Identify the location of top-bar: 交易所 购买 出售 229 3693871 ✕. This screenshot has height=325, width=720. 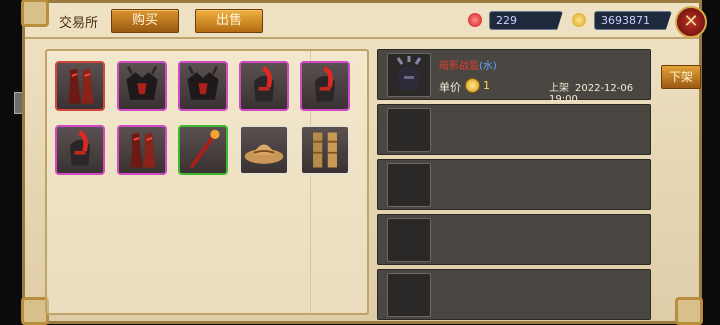
(366, 21).